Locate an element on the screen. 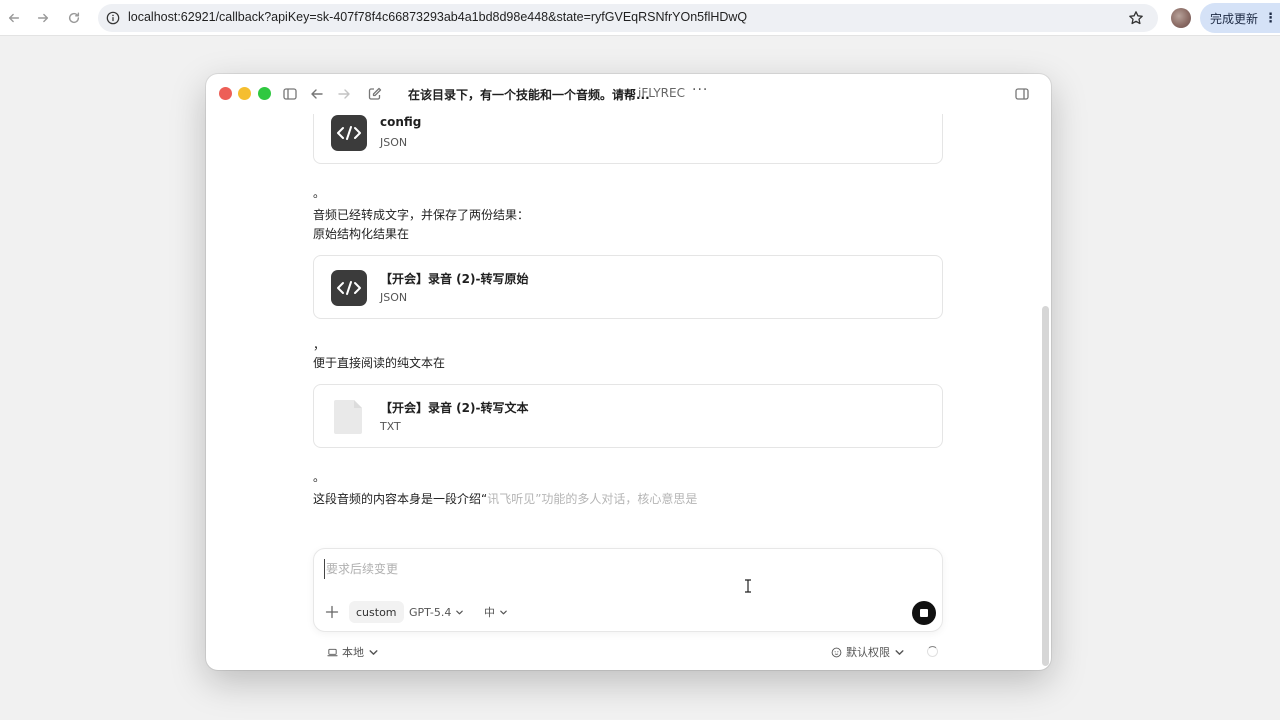 The height and width of the screenshot is (720, 1280). permission-icon is located at coordinates (836, 652).